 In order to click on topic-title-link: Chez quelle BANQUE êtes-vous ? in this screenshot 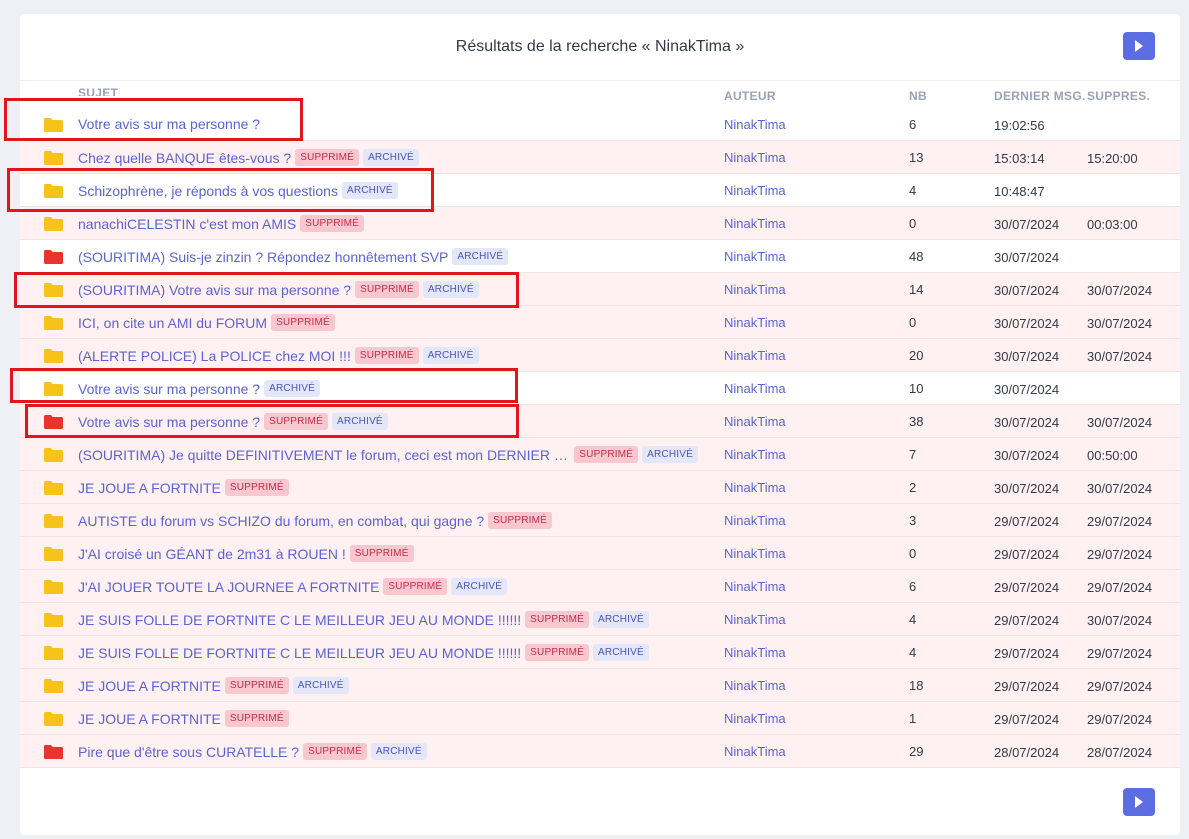, I will do `click(184, 158)`.